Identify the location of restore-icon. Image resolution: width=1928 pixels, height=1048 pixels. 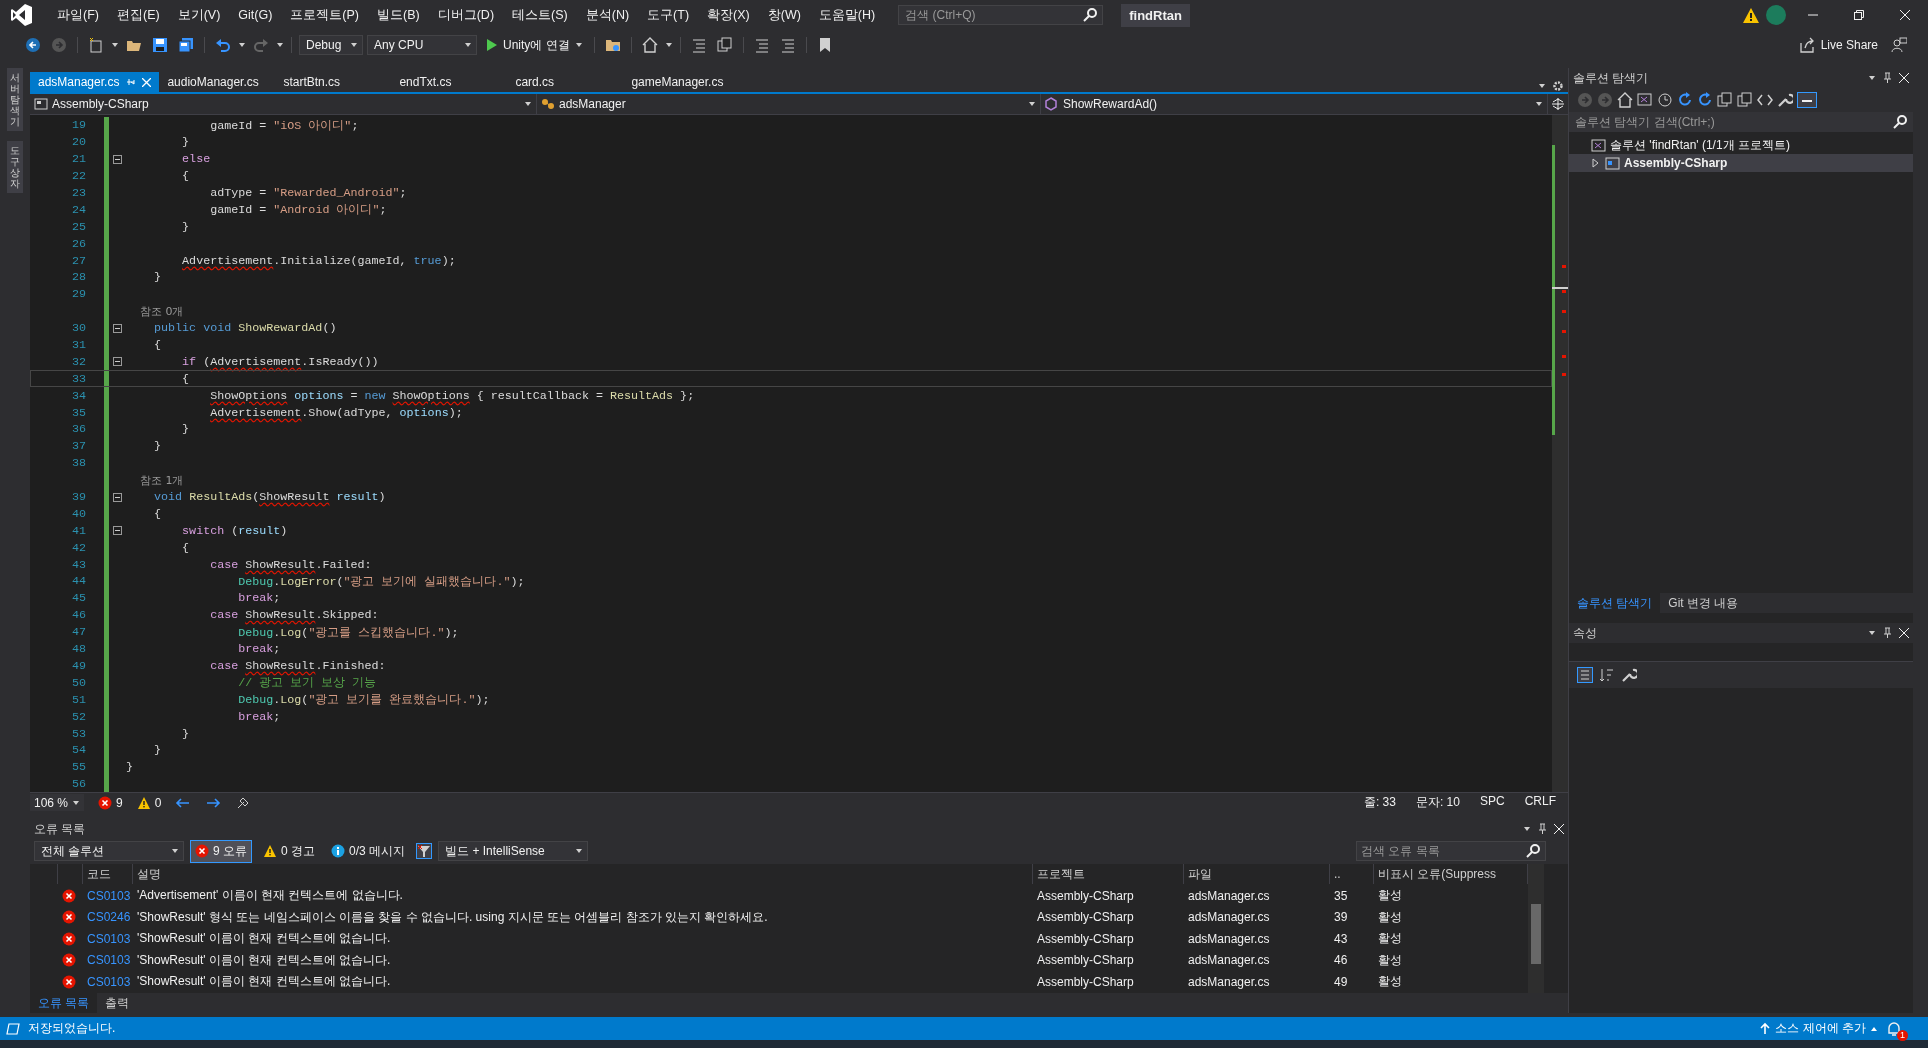
(1859, 15).